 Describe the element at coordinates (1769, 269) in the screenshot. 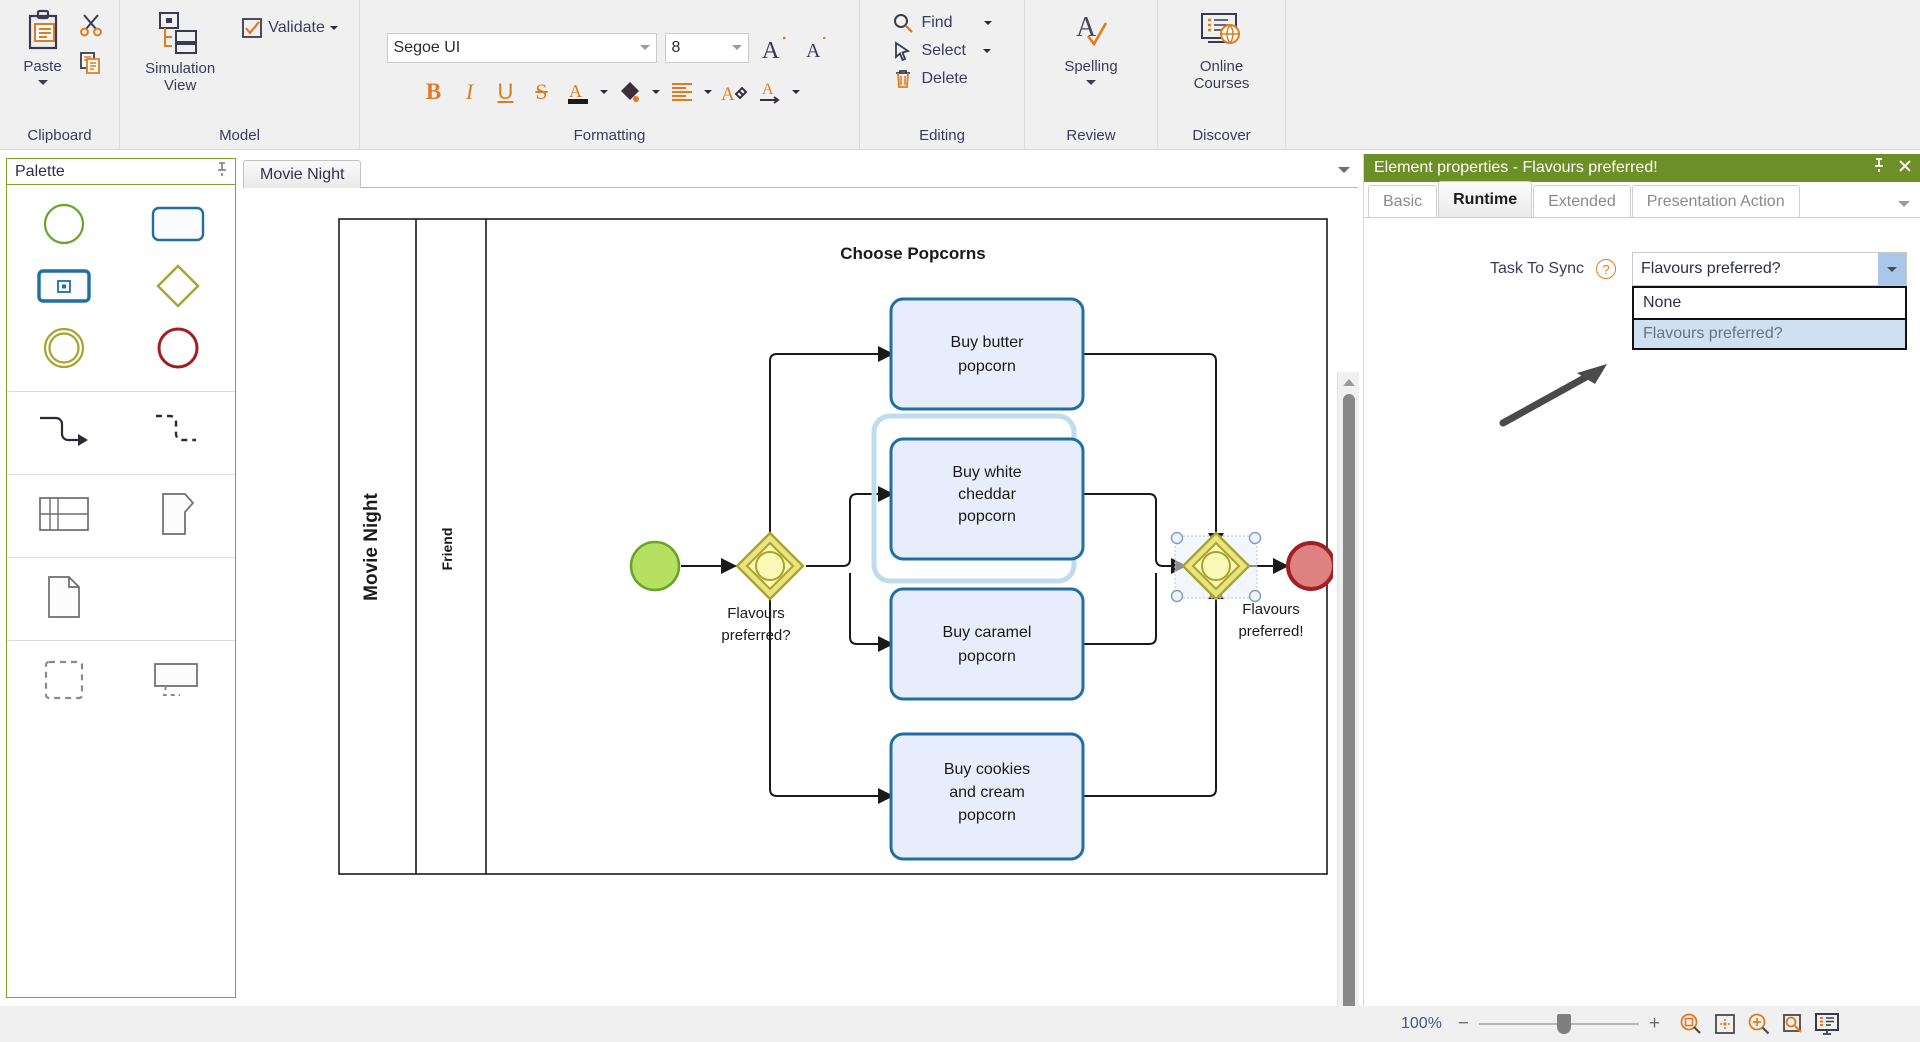

I see `task-to-sync-select: Flavours preferred?` at that location.